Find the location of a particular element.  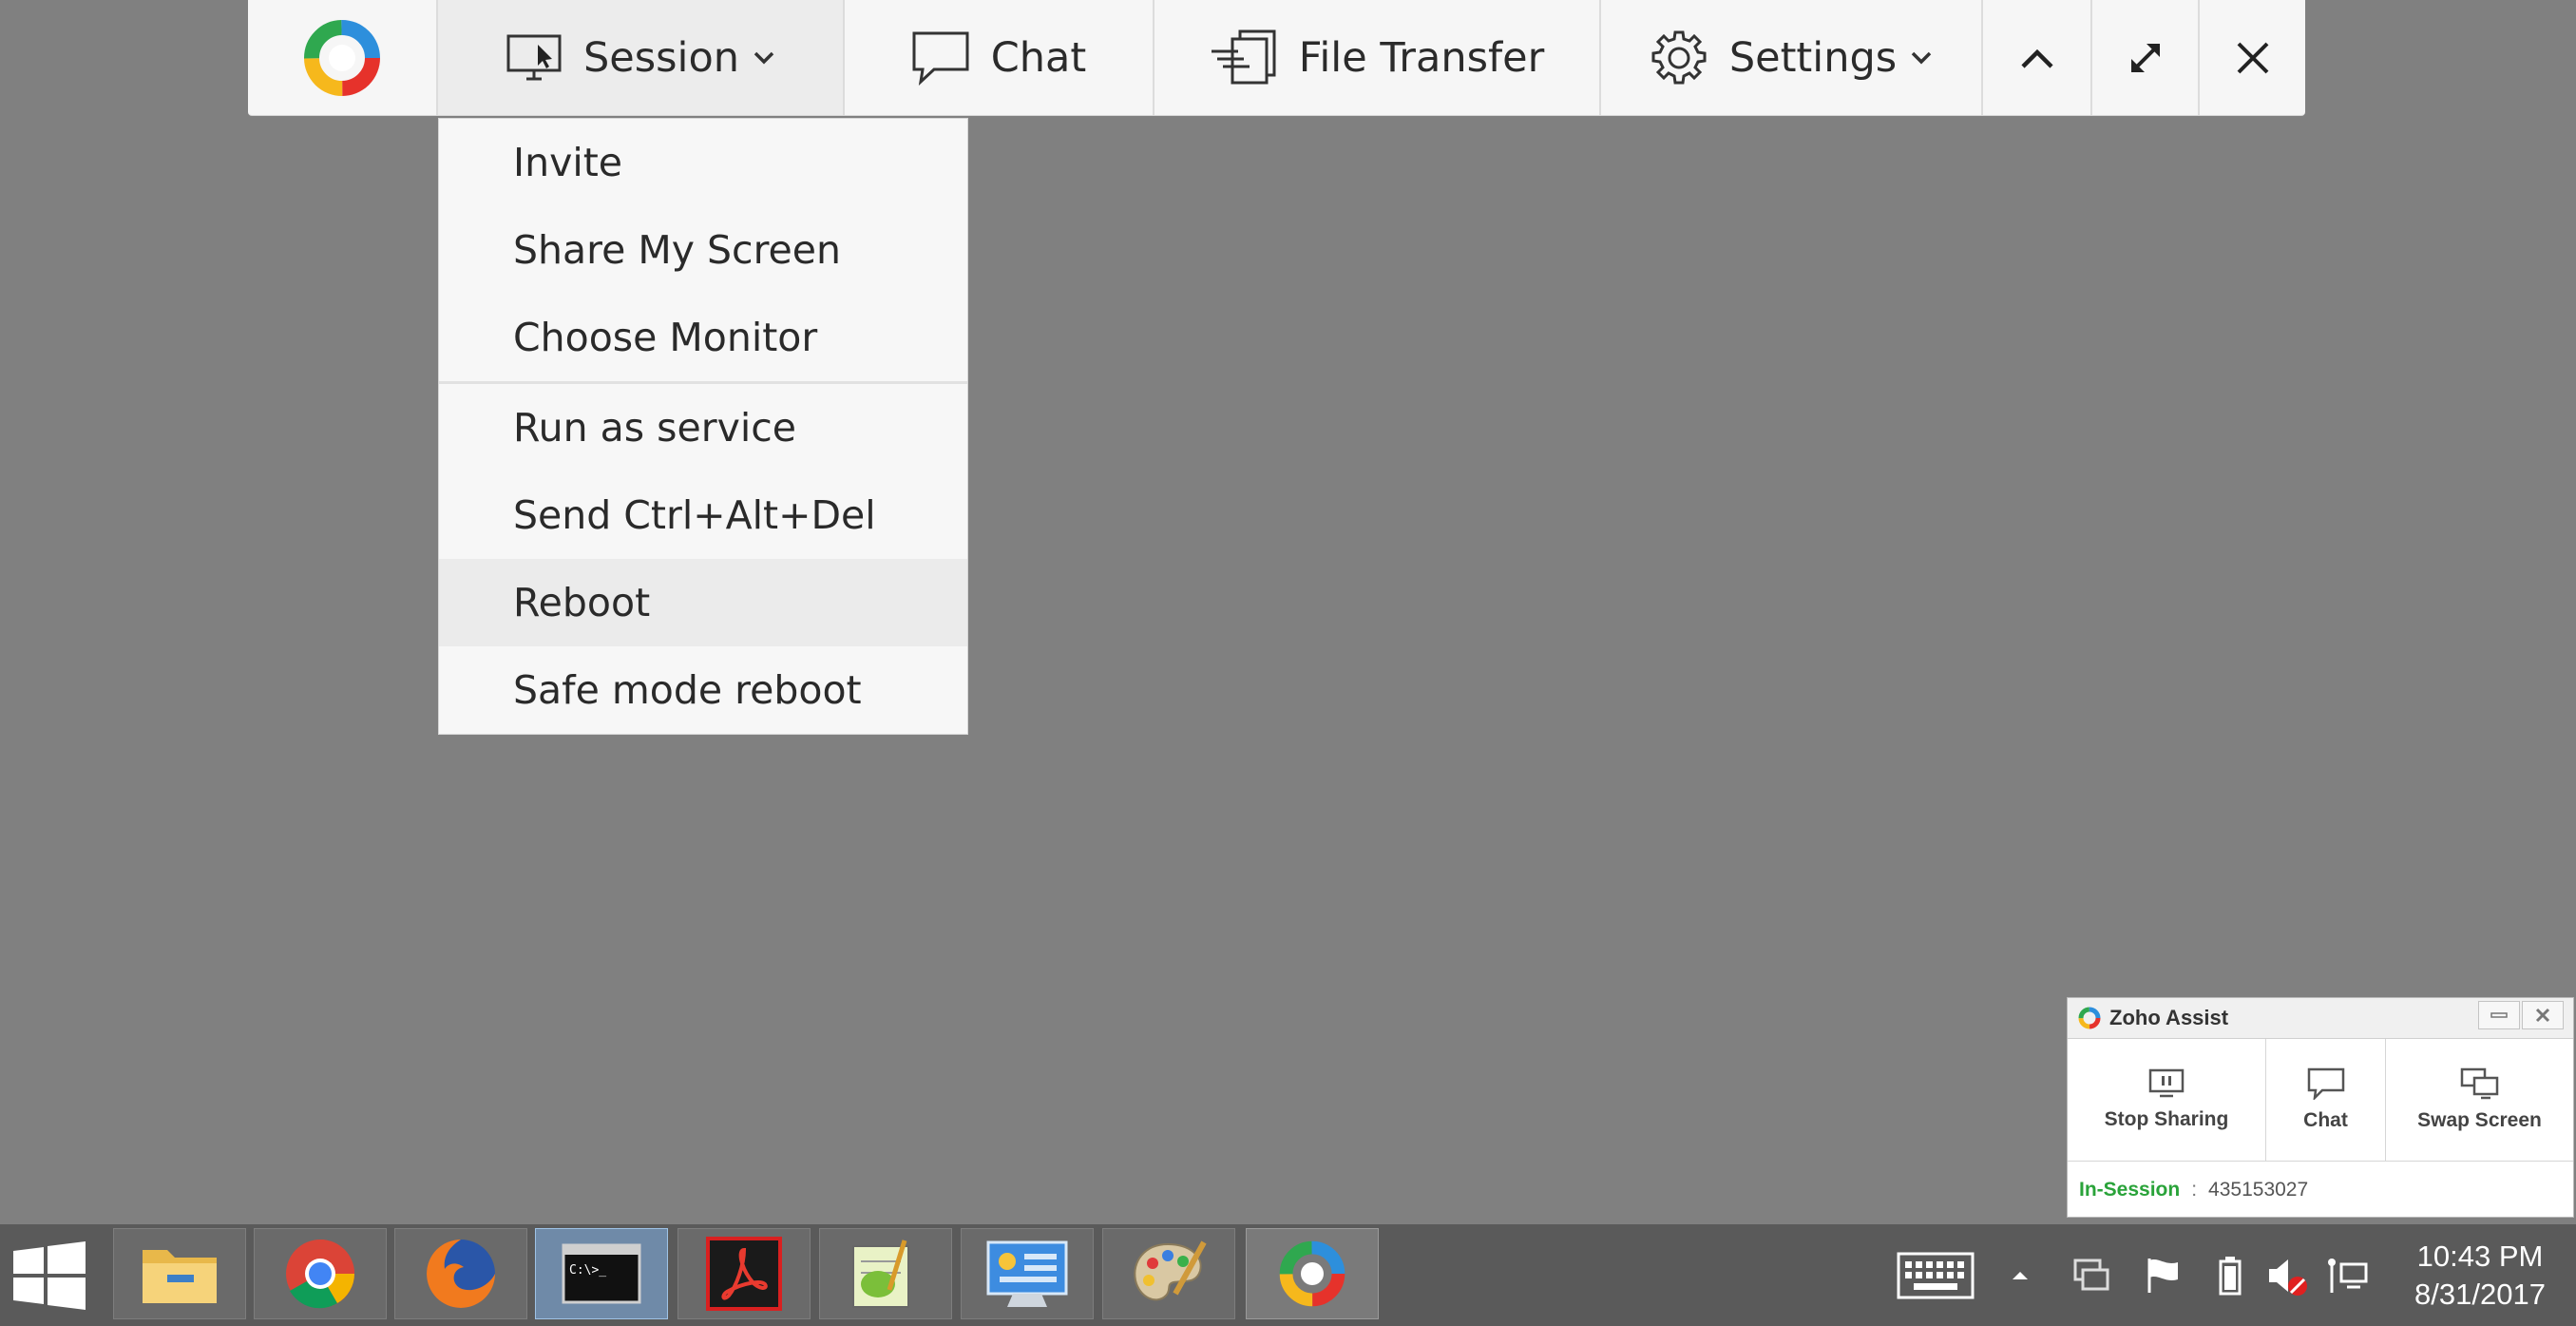

touch-keyboard-button is located at coordinates (1936, 1275).